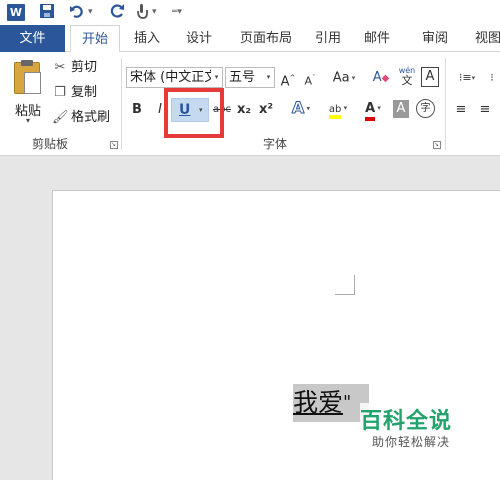  What do you see at coordinates (199, 38) in the screenshot?
I see `tab-design: 设计` at bounding box center [199, 38].